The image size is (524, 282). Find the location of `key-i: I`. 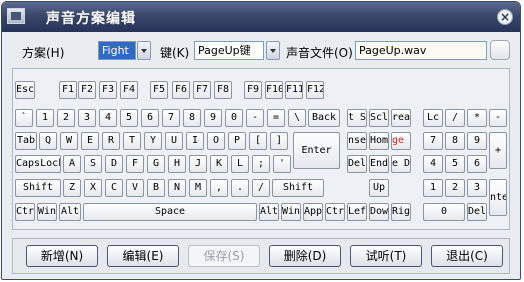

key-i: I is located at coordinates (195, 141).